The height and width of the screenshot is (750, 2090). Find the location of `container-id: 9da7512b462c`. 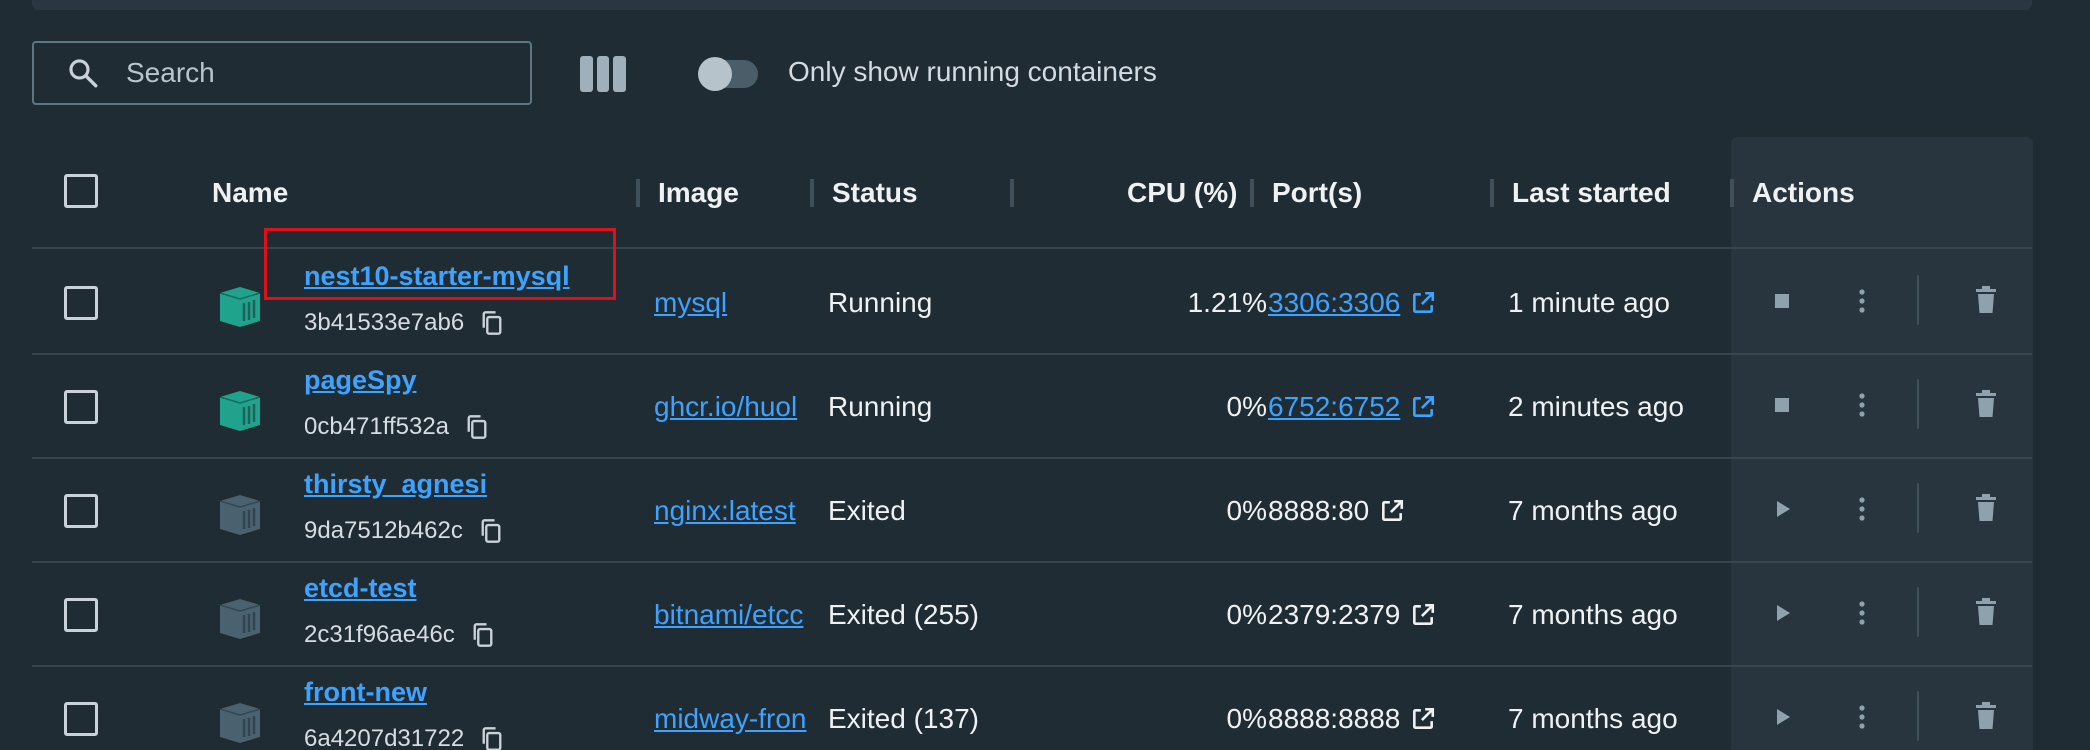

container-id: 9da7512b462c is located at coordinates (403, 531).